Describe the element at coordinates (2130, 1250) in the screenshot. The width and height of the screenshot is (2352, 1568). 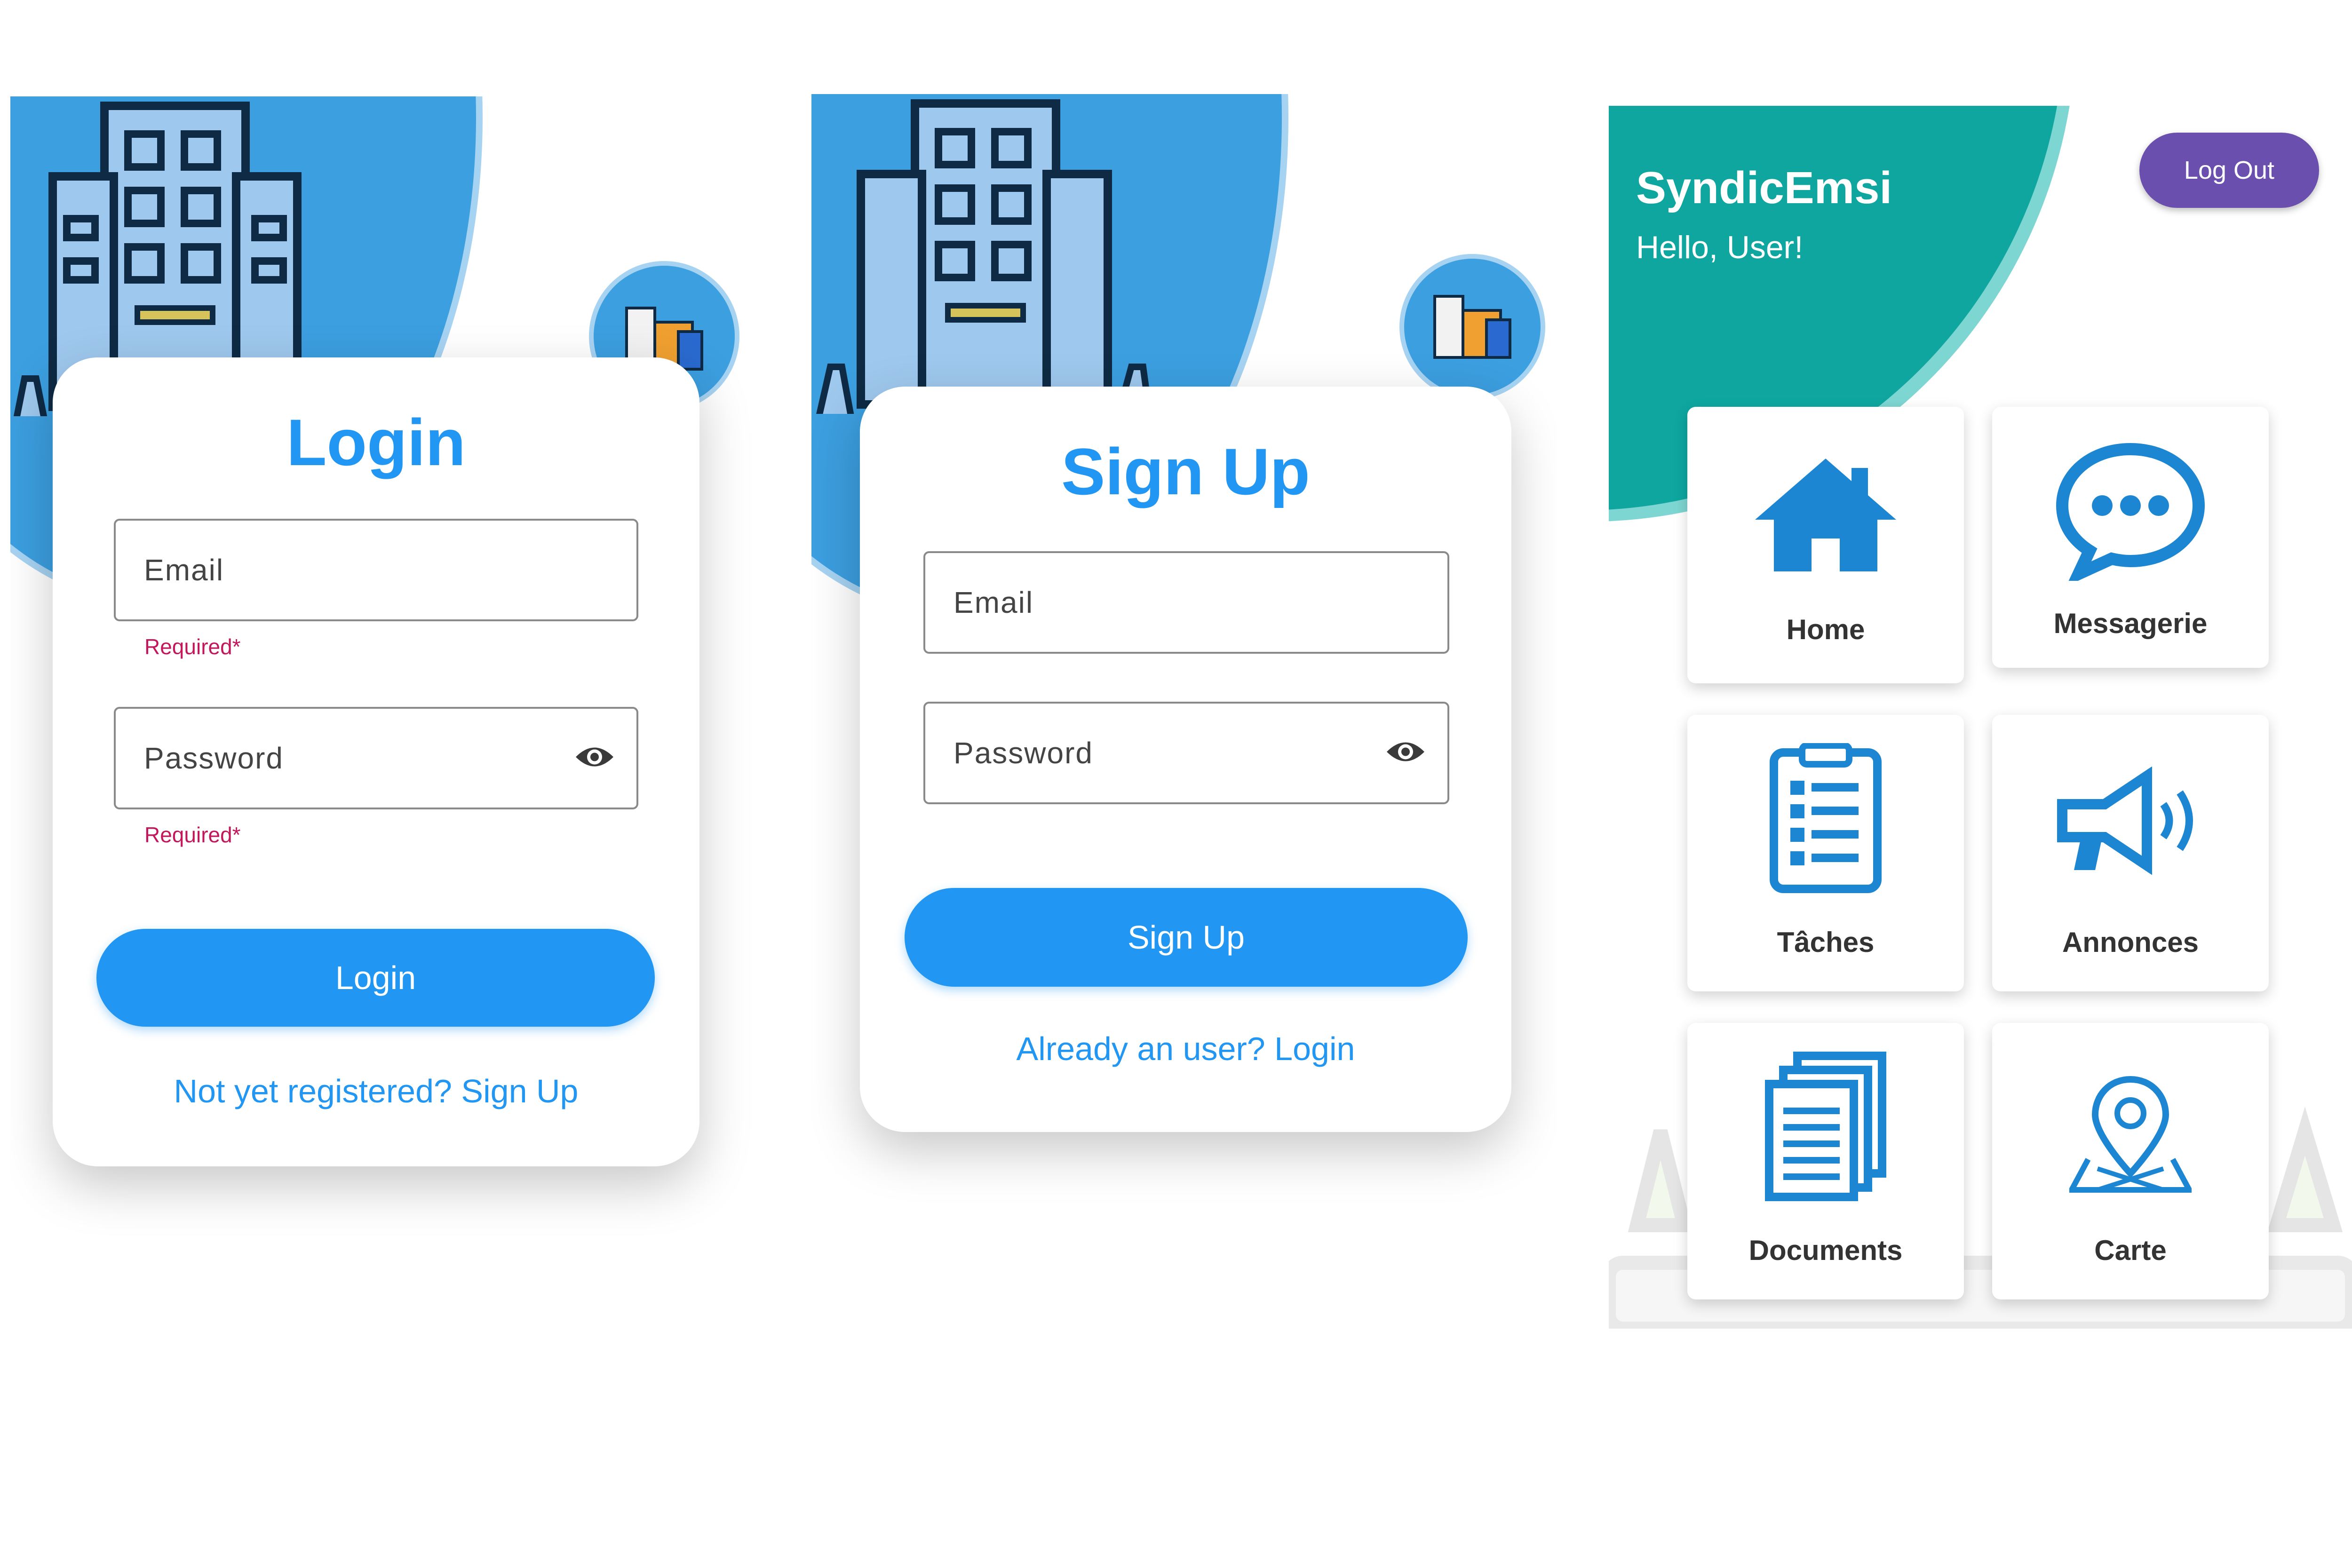
I see `tile-label: Carte` at that location.